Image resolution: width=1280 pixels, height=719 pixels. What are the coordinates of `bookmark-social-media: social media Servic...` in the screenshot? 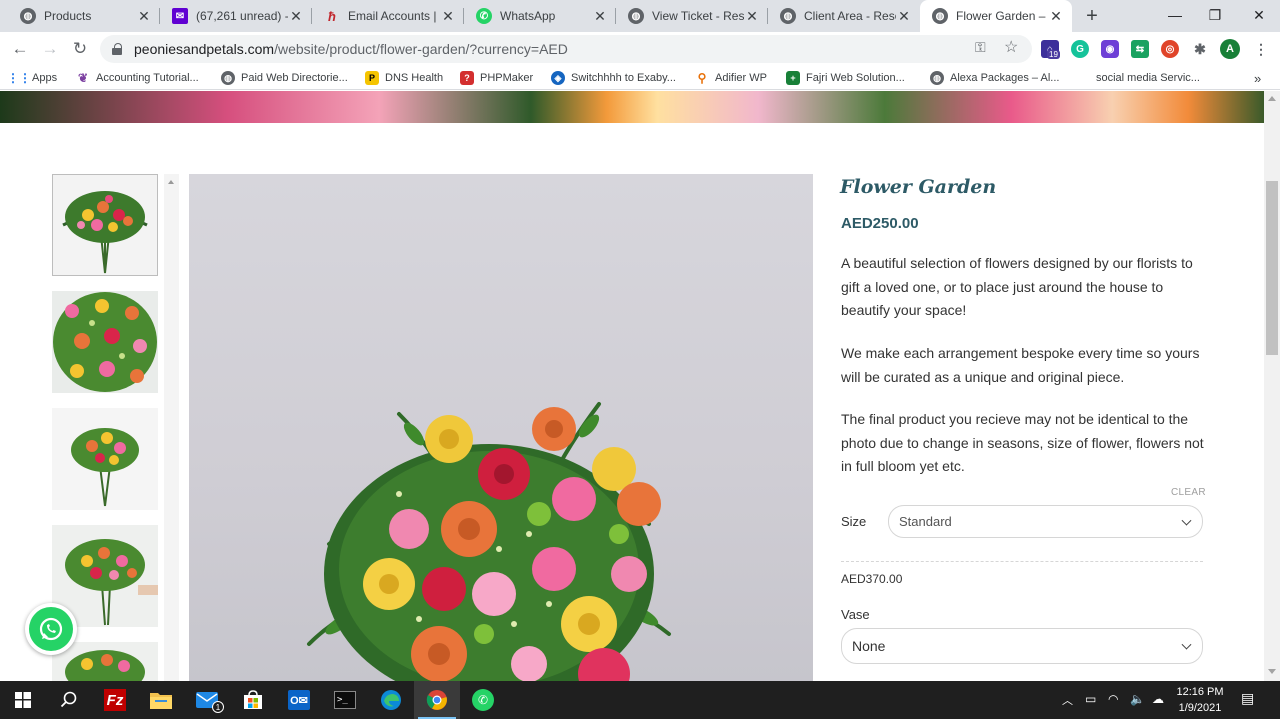 It's located at (1148, 78).